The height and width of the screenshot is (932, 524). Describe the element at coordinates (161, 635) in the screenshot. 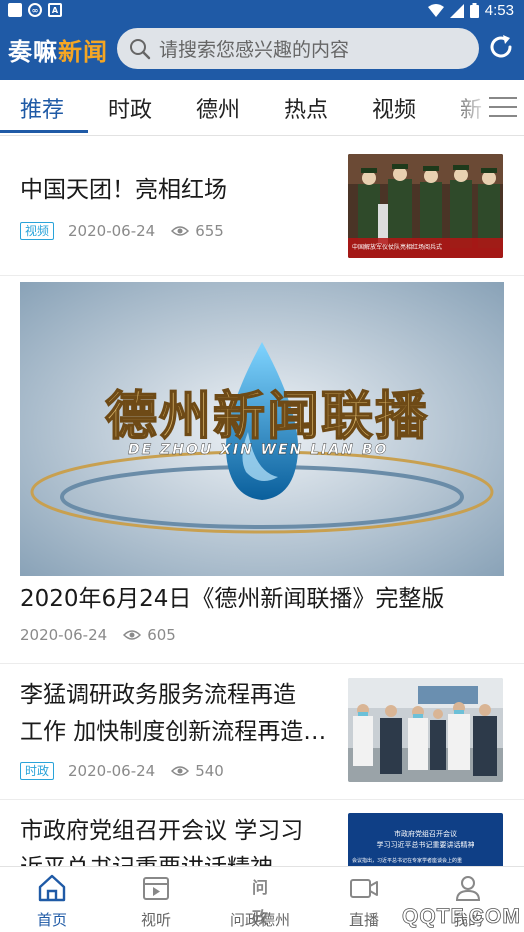

I see `view-count: 605` at that location.